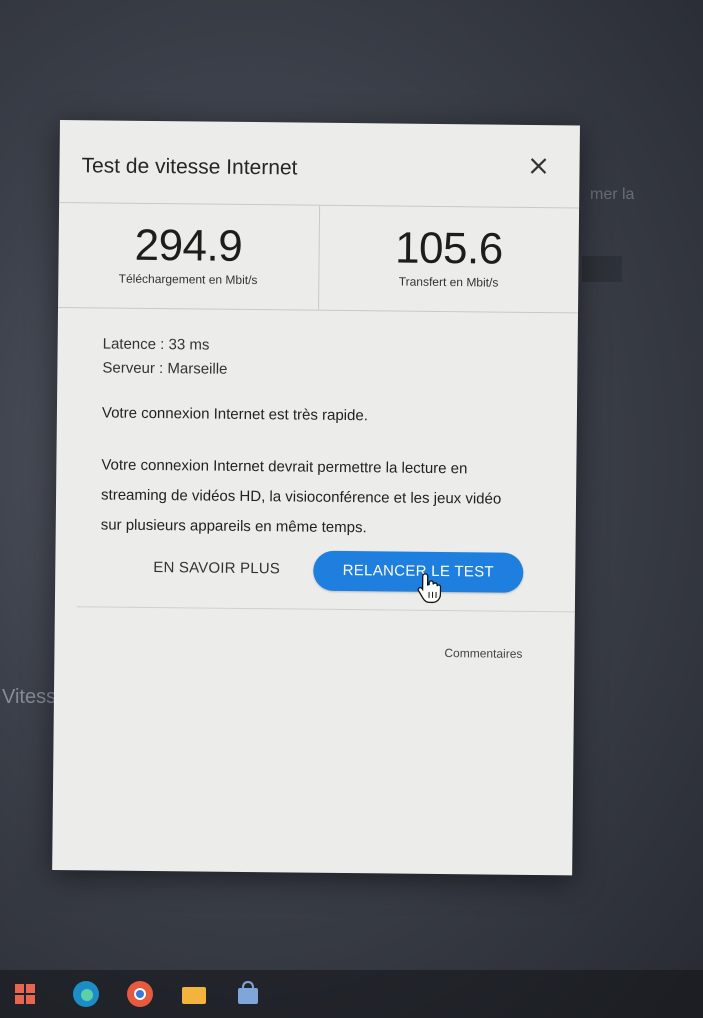 Image resolution: width=703 pixels, height=1018 pixels. What do you see at coordinates (325, 609) in the screenshot?
I see `dialog-divider` at bounding box center [325, 609].